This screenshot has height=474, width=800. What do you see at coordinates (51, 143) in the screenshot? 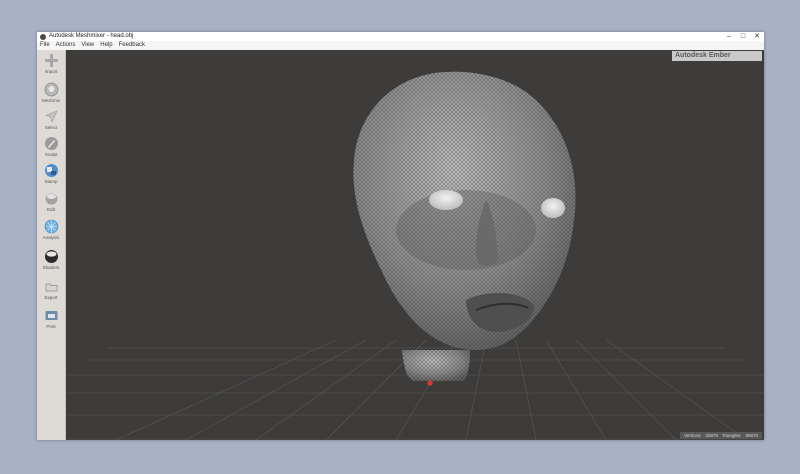
I see `brush-icon` at bounding box center [51, 143].